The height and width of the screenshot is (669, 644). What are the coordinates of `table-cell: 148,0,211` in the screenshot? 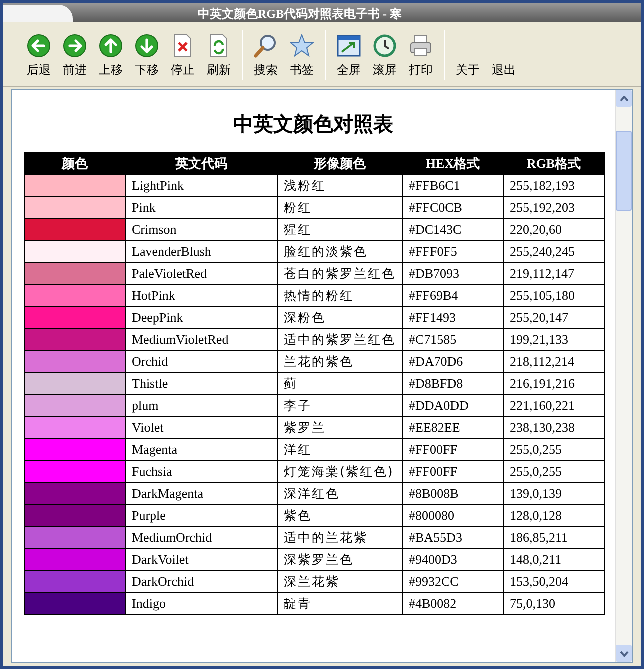 It's located at (554, 559).